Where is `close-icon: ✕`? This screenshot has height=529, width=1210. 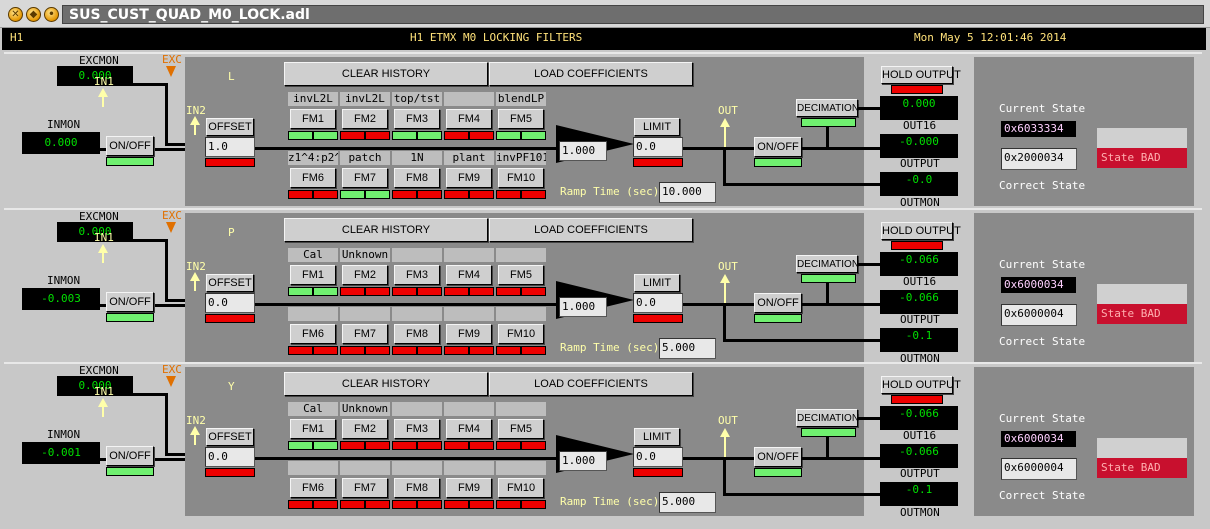 close-icon: ✕ is located at coordinates (15, 14).